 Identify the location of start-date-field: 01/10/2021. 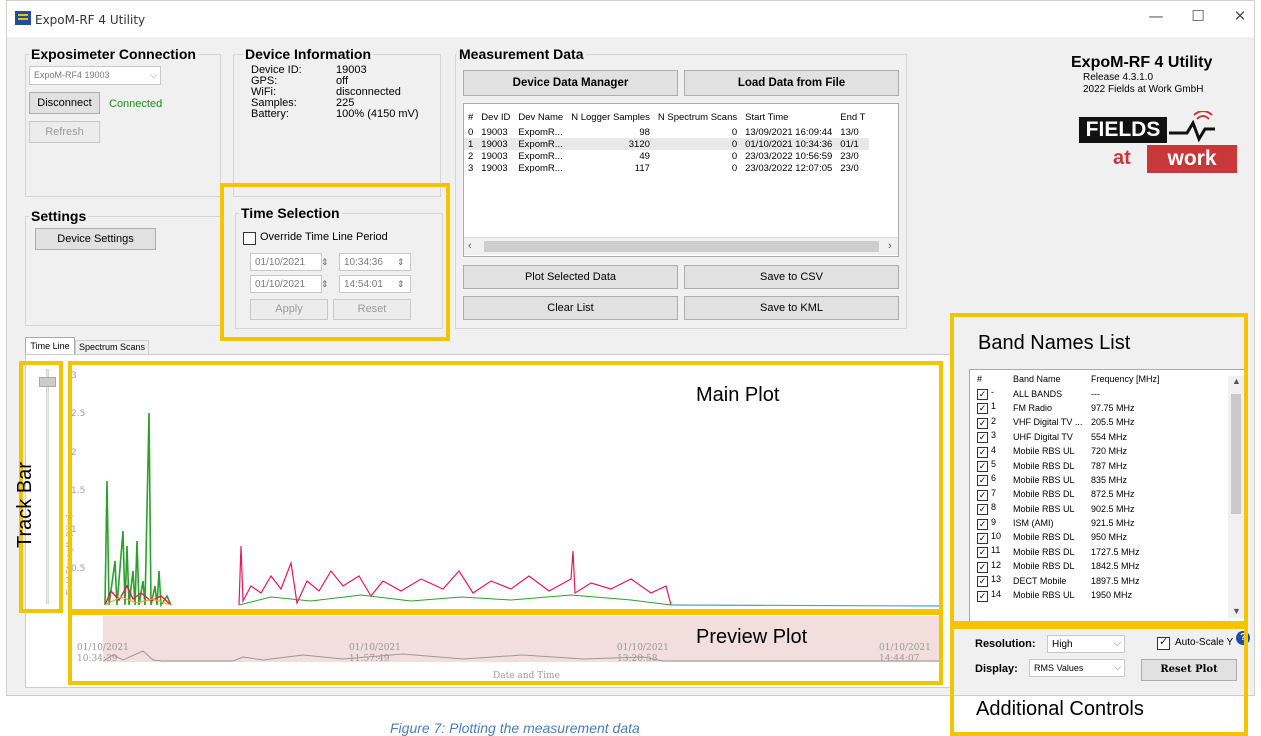
(286, 262).